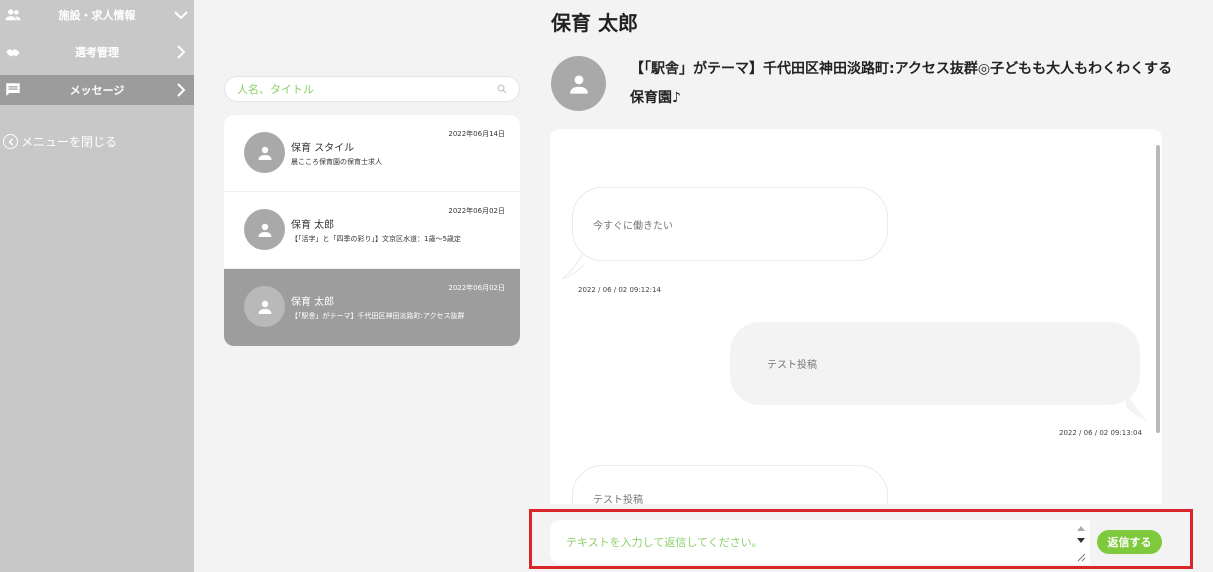 The image size is (1213, 572). Describe the element at coordinates (1081, 557) in the screenshot. I see `resize-handle-icon` at that location.